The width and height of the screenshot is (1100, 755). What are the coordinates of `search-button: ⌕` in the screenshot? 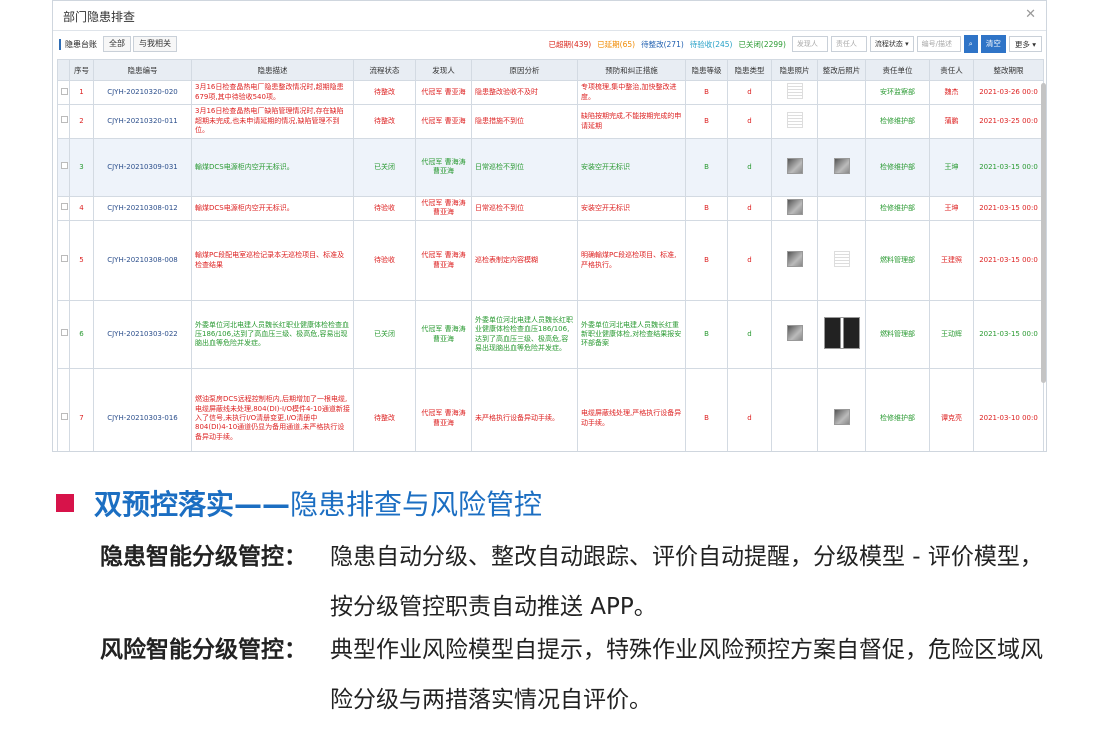 It's located at (970, 44).